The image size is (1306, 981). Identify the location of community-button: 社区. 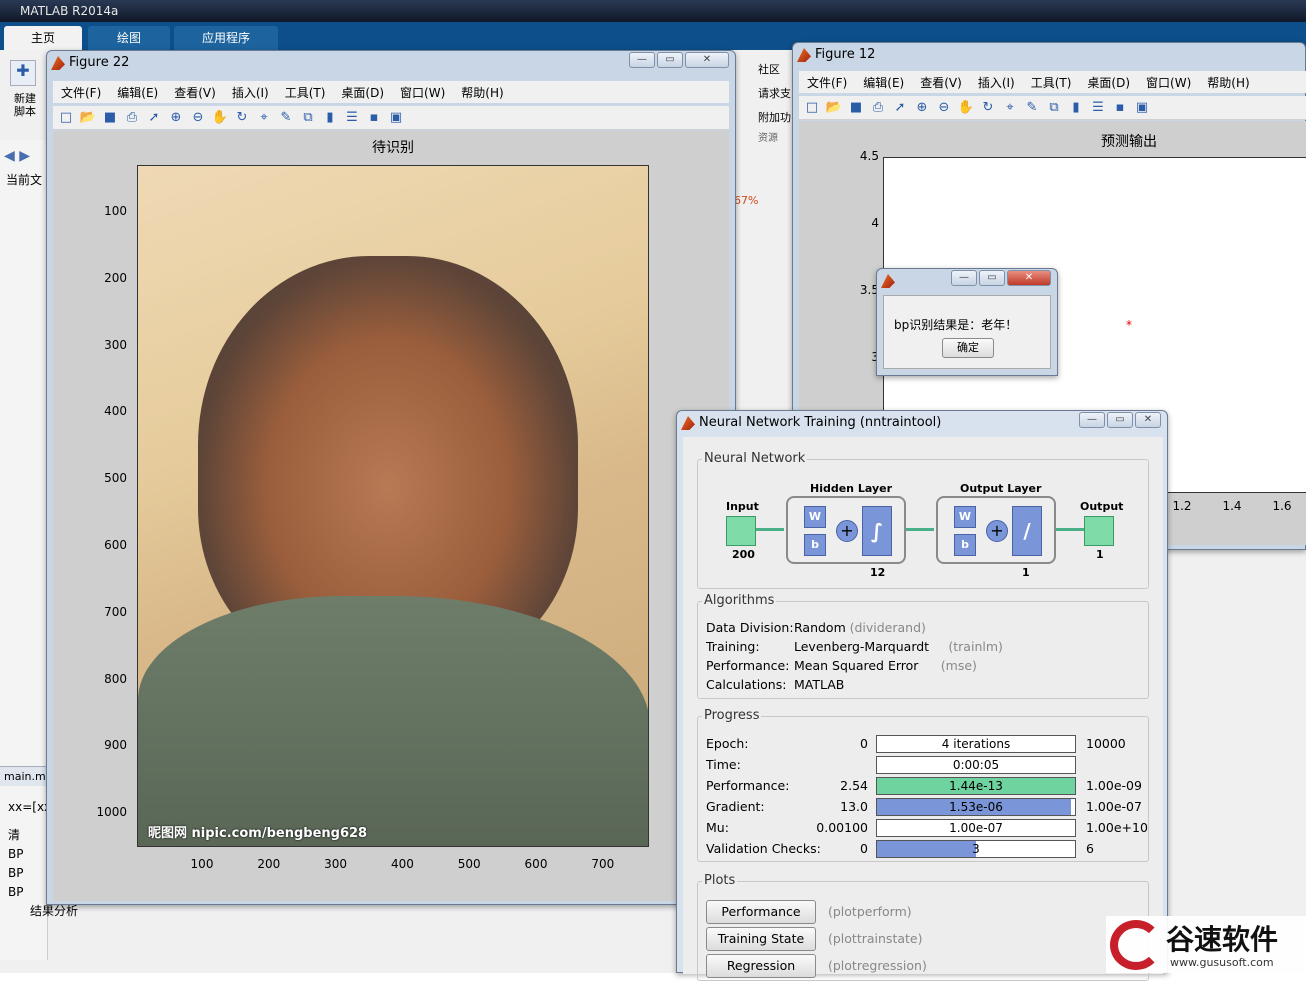
(766, 70).